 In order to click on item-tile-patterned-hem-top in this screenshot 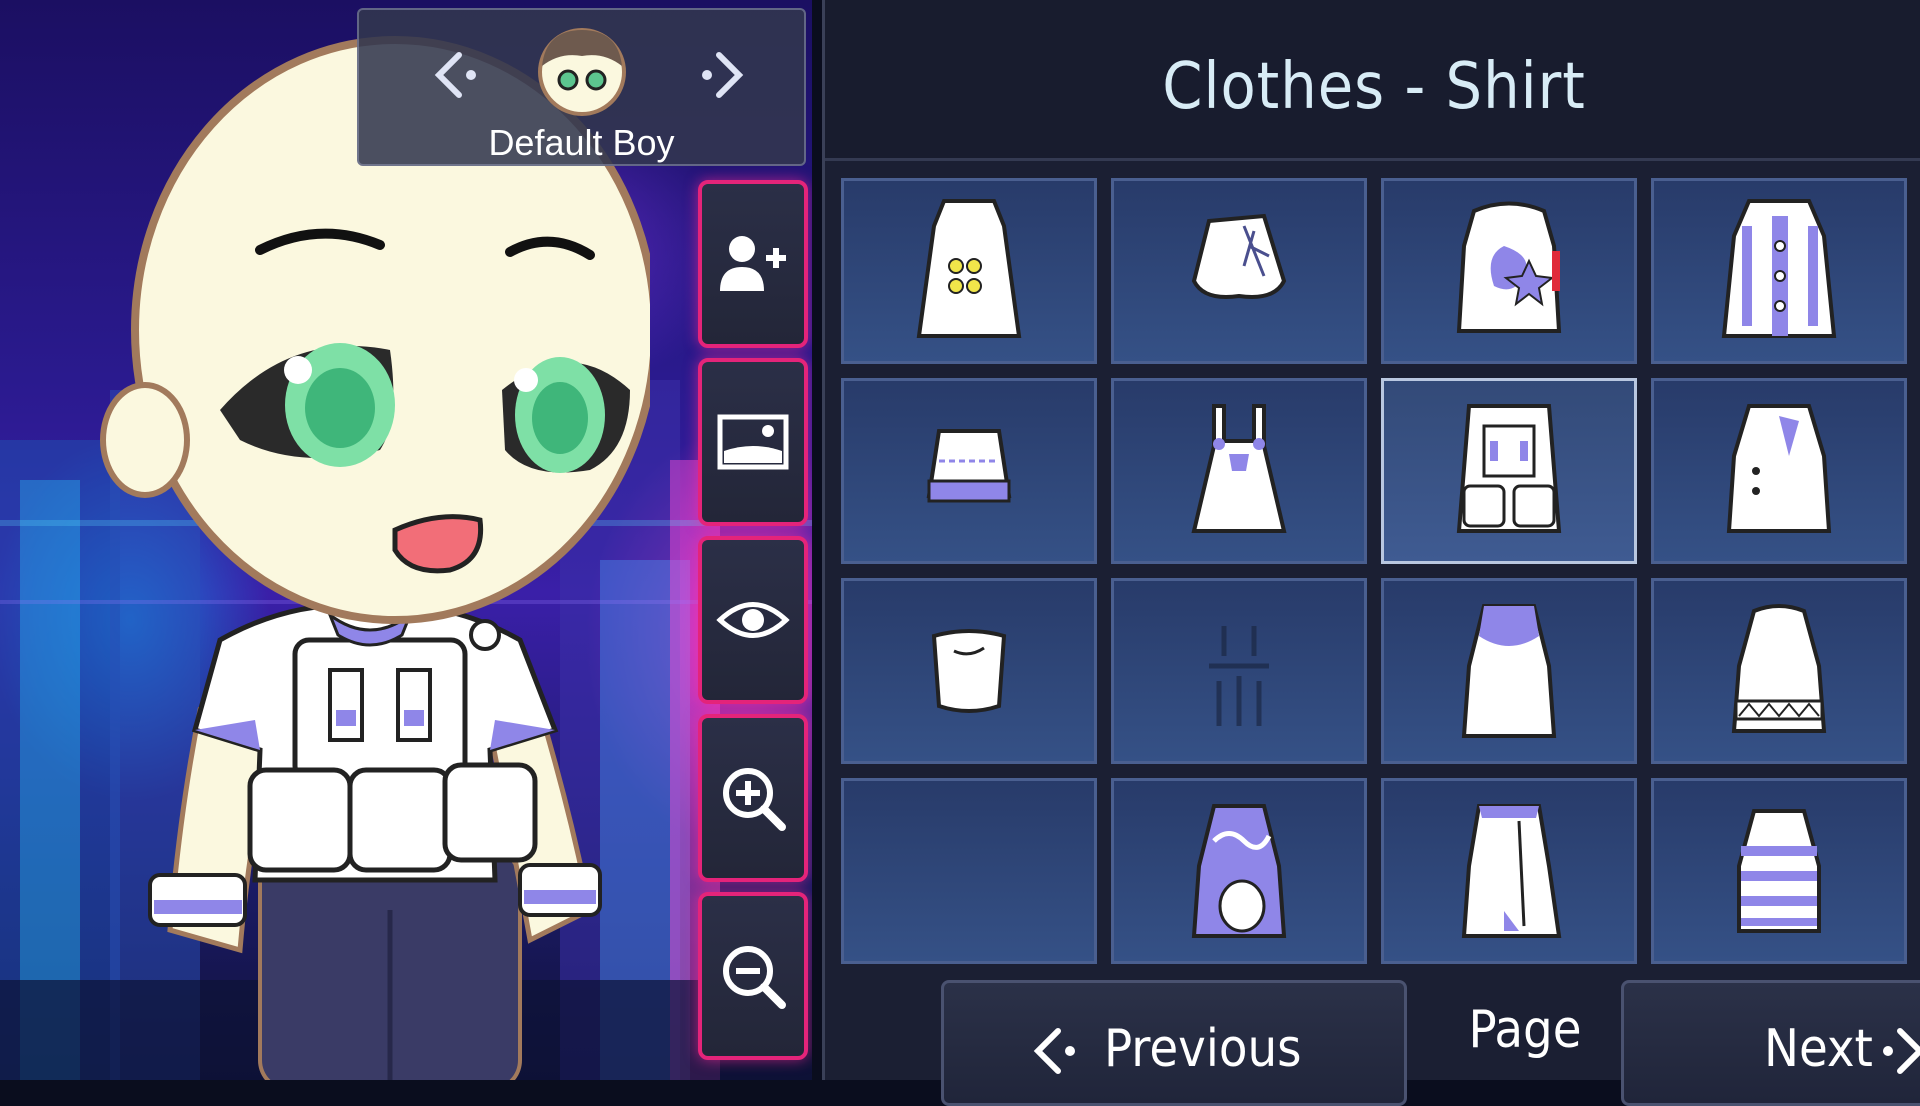, I will do `click(1779, 671)`.